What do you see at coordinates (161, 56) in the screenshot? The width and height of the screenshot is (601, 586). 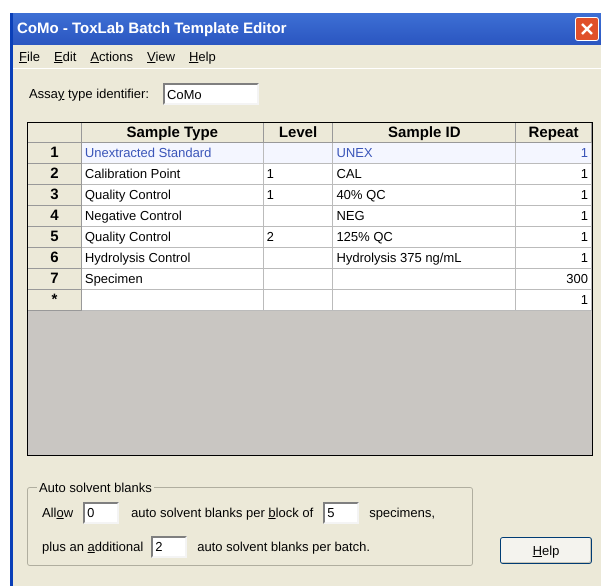 I see `menu-item: View` at bounding box center [161, 56].